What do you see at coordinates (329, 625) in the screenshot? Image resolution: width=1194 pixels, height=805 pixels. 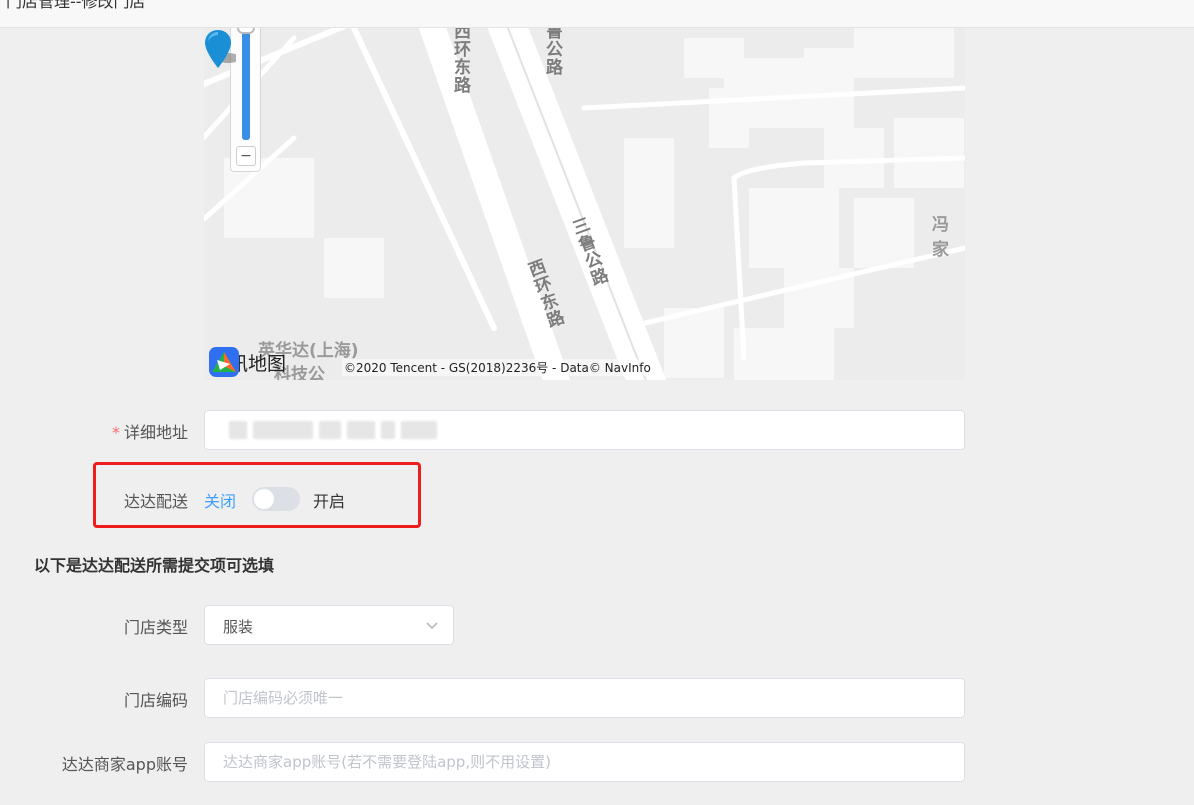 I see `store-type-select: 服装` at bounding box center [329, 625].